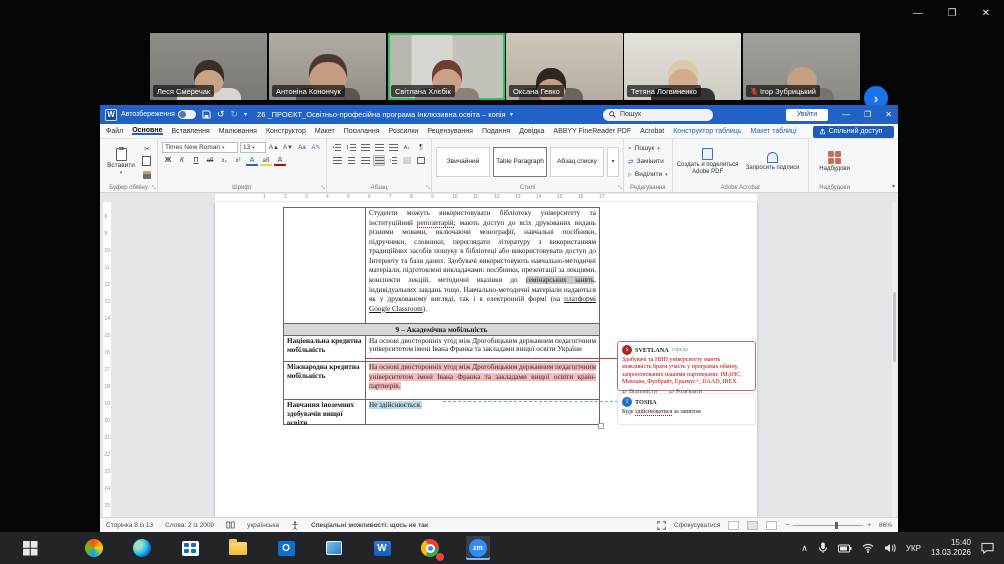  What do you see at coordinates (564, 66) in the screenshot?
I see `video-tile: Оксана Гевко` at bounding box center [564, 66].